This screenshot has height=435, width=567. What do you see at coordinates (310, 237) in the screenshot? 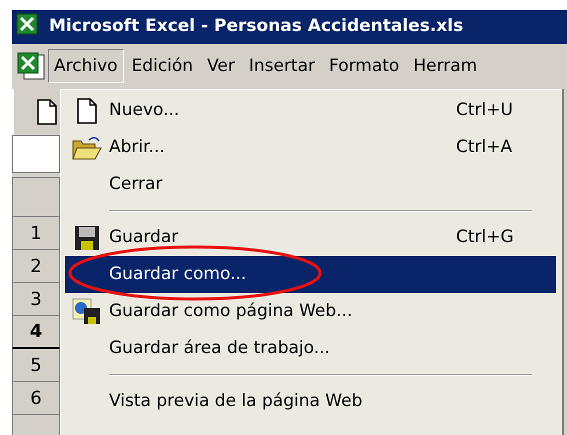
I see `menu-item: Guardar Ctrl+G` at bounding box center [310, 237].